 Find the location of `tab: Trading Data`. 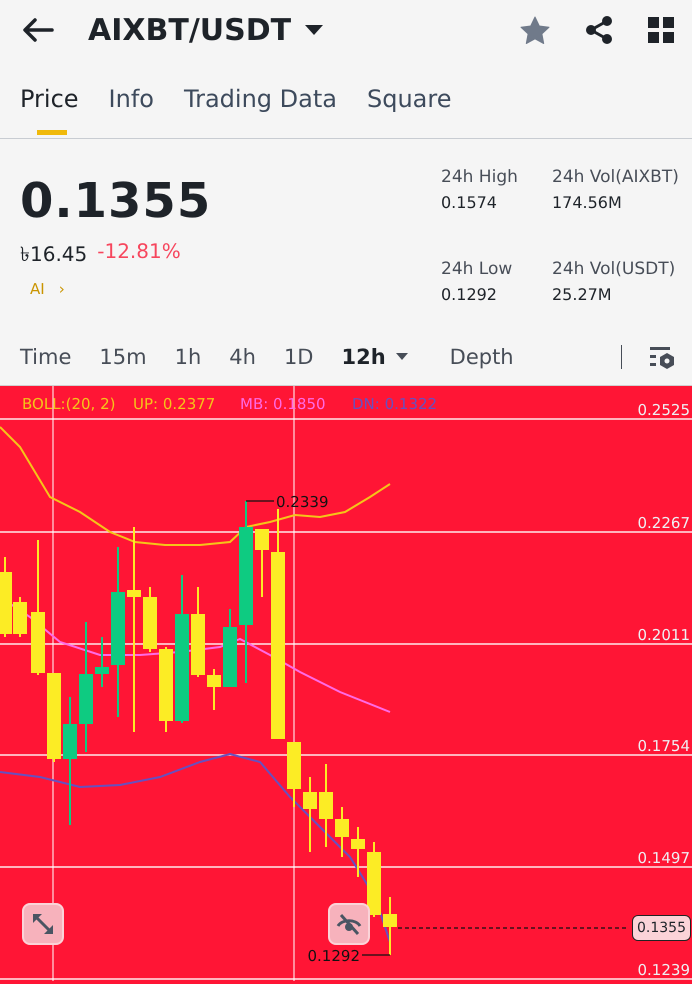

tab: Trading Data is located at coordinates (260, 99).